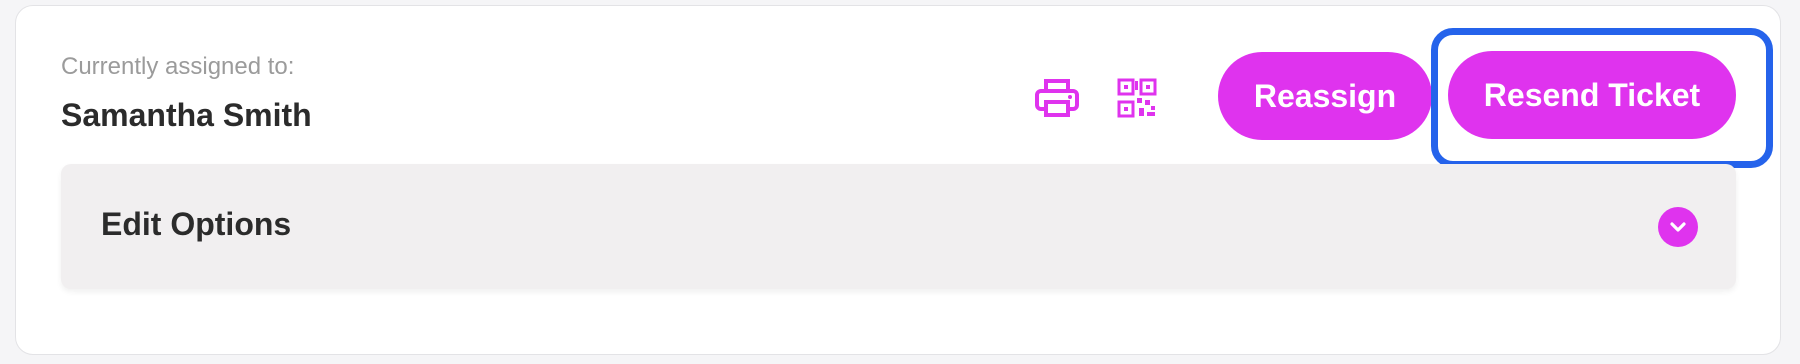 The image size is (1800, 364). I want to click on print-button, so click(1057, 100).